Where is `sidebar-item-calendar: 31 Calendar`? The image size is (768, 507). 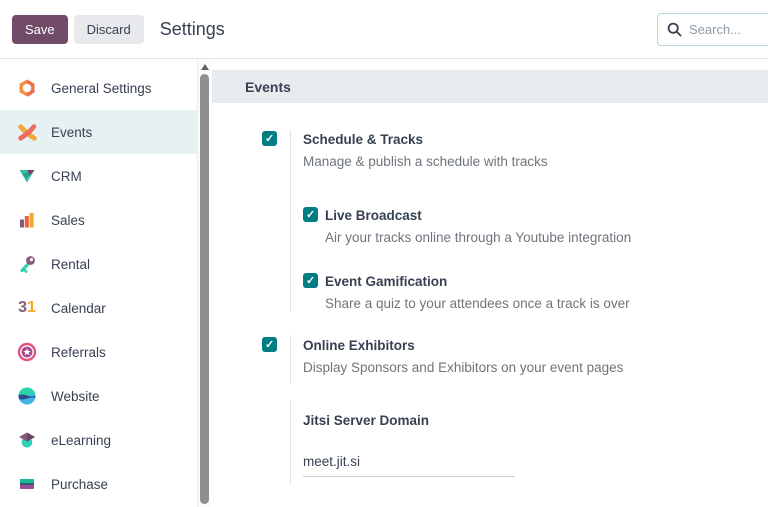
sidebar-item-calendar: 31 Calendar is located at coordinates (98, 308).